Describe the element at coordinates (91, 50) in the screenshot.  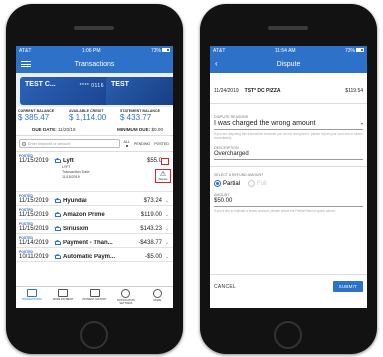
I see `clock: 1:06 PM` at that location.